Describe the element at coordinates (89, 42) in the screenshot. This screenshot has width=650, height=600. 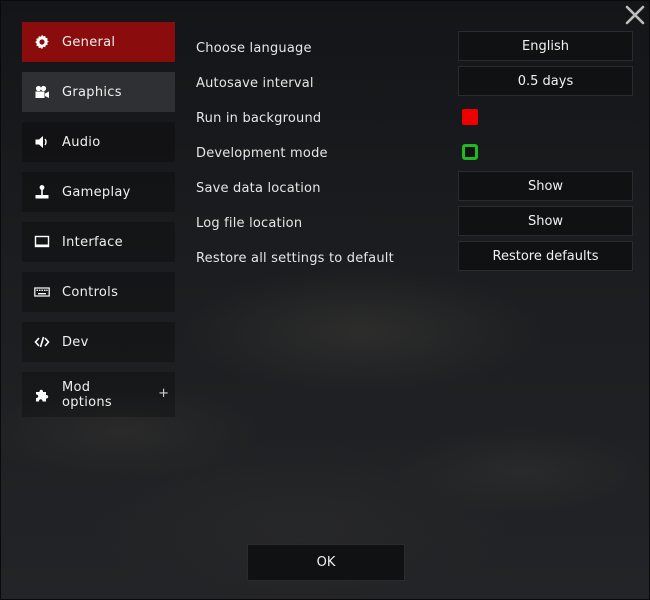
I see `sidebar-item-label: General` at that location.